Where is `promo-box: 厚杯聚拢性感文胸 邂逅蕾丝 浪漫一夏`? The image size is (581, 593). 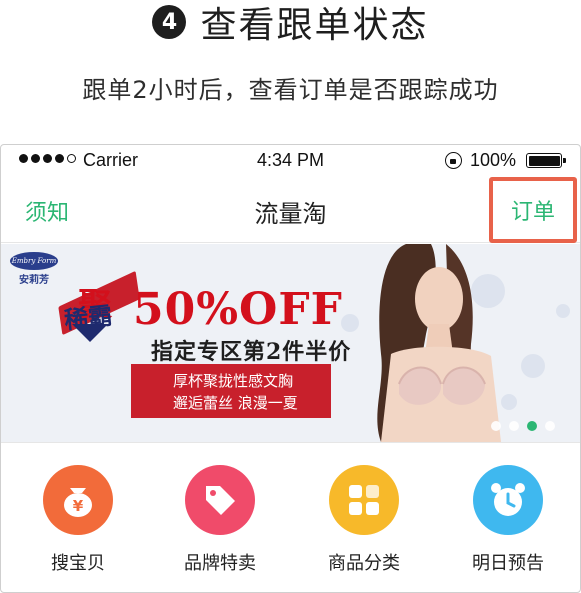 promo-box: 厚杯聚拢性感文胸 邂逅蕾丝 浪漫一夏 is located at coordinates (231, 391).